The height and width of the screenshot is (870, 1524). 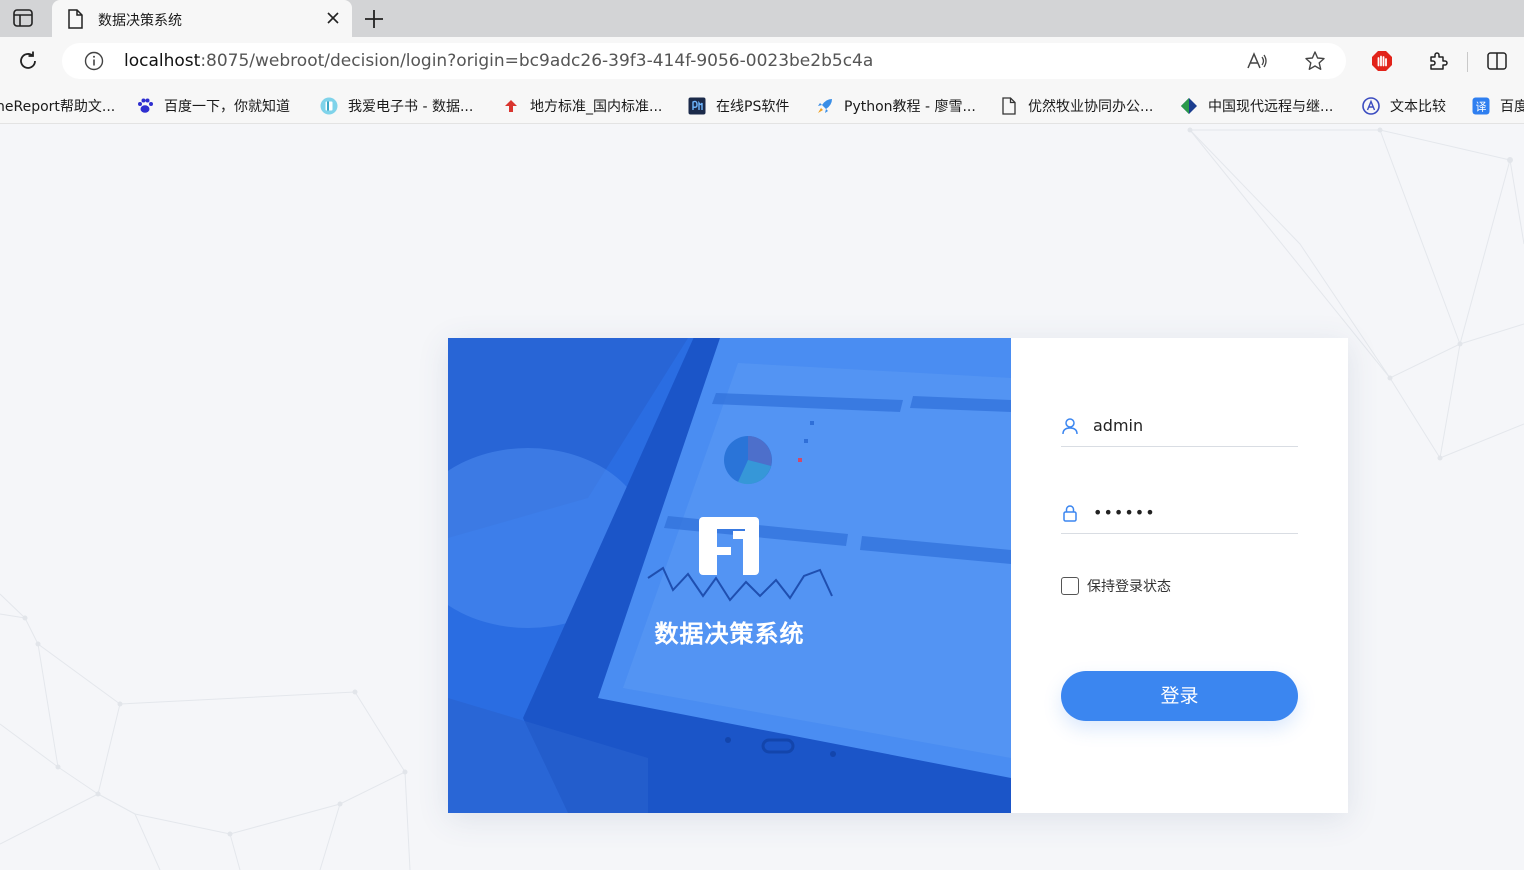 I want to click on site-info-icon, so click(x=94, y=61).